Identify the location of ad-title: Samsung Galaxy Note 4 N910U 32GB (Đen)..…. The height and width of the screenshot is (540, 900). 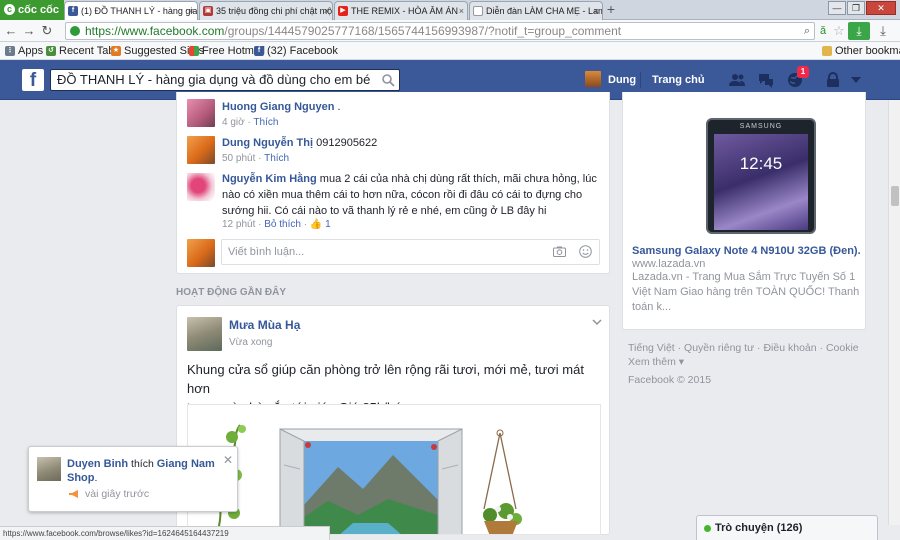
(746, 251).